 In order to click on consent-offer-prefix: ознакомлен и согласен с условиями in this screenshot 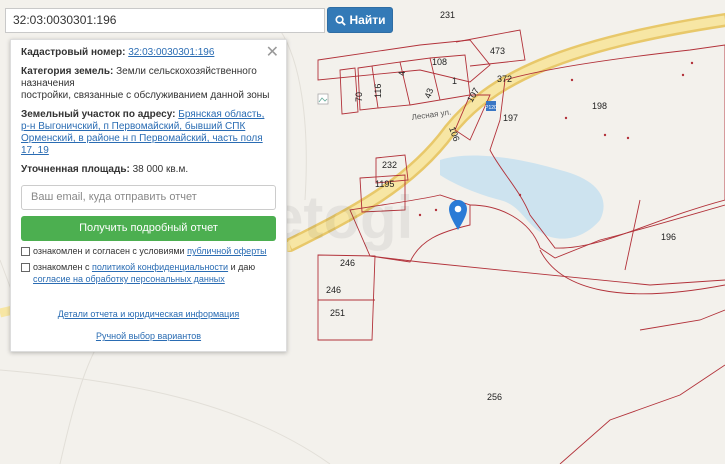, I will do `click(110, 251)`.